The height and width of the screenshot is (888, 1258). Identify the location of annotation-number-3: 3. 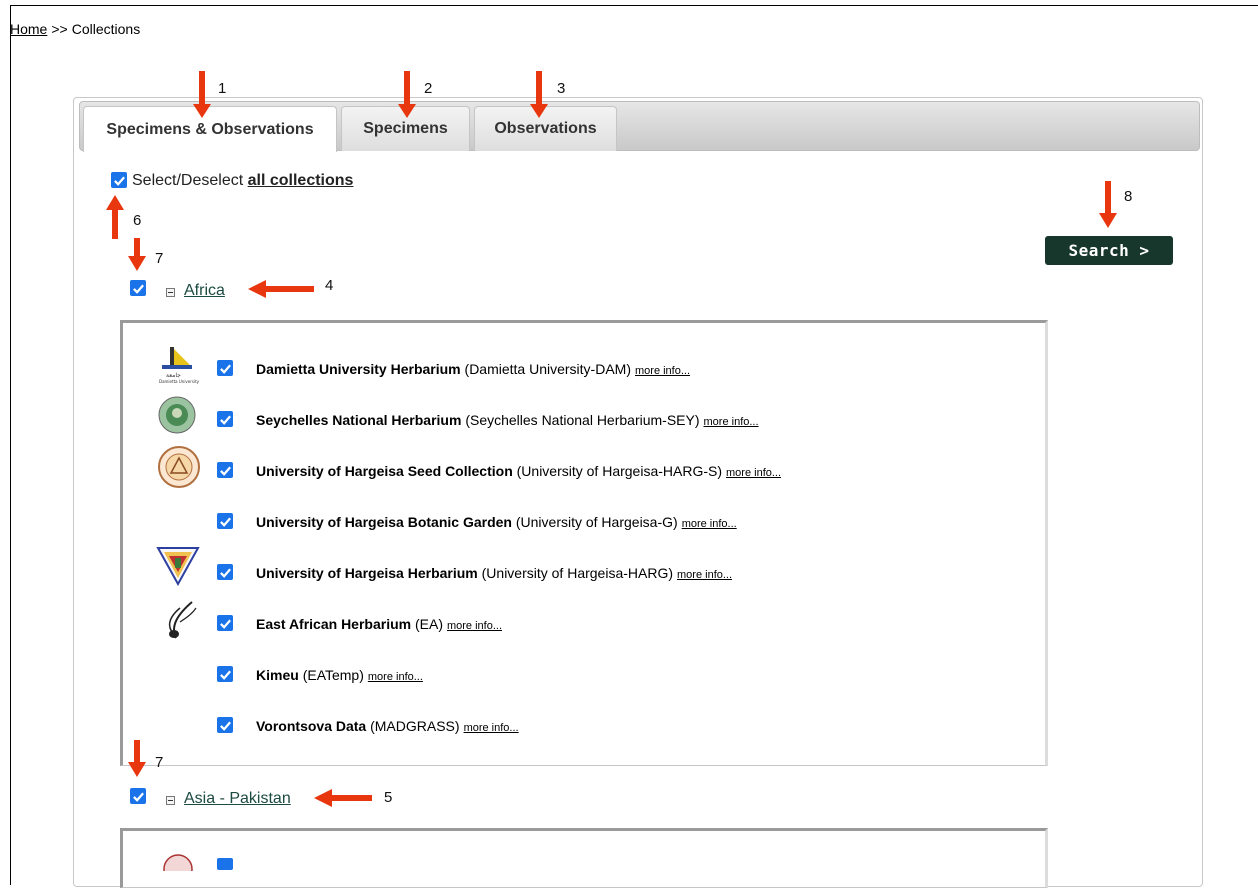
(561, 88).